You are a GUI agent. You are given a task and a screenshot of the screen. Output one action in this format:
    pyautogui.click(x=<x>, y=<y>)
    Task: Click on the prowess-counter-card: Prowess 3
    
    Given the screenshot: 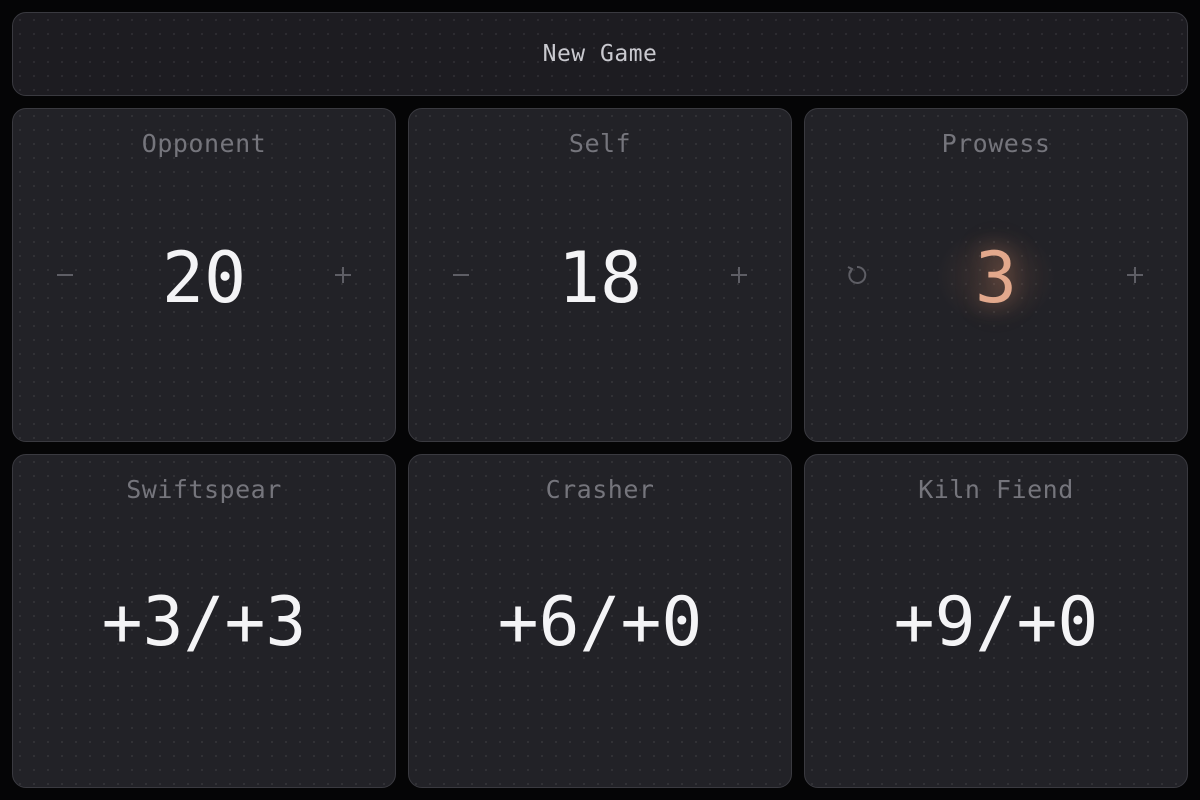 What is the action you would take?
    pyautogui.click(x=996, y=275)
    